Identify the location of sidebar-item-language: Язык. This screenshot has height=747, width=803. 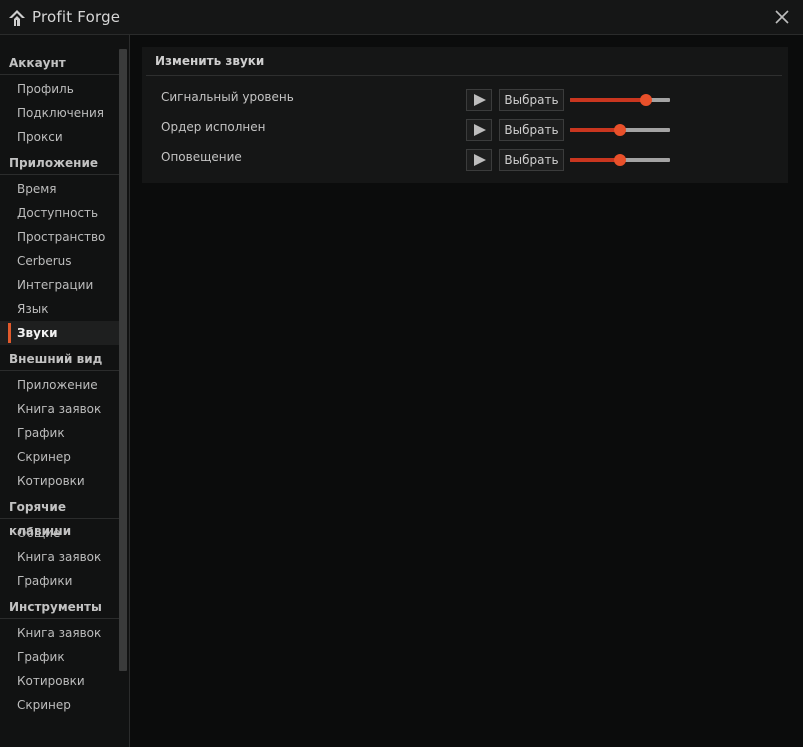
(59, 309).